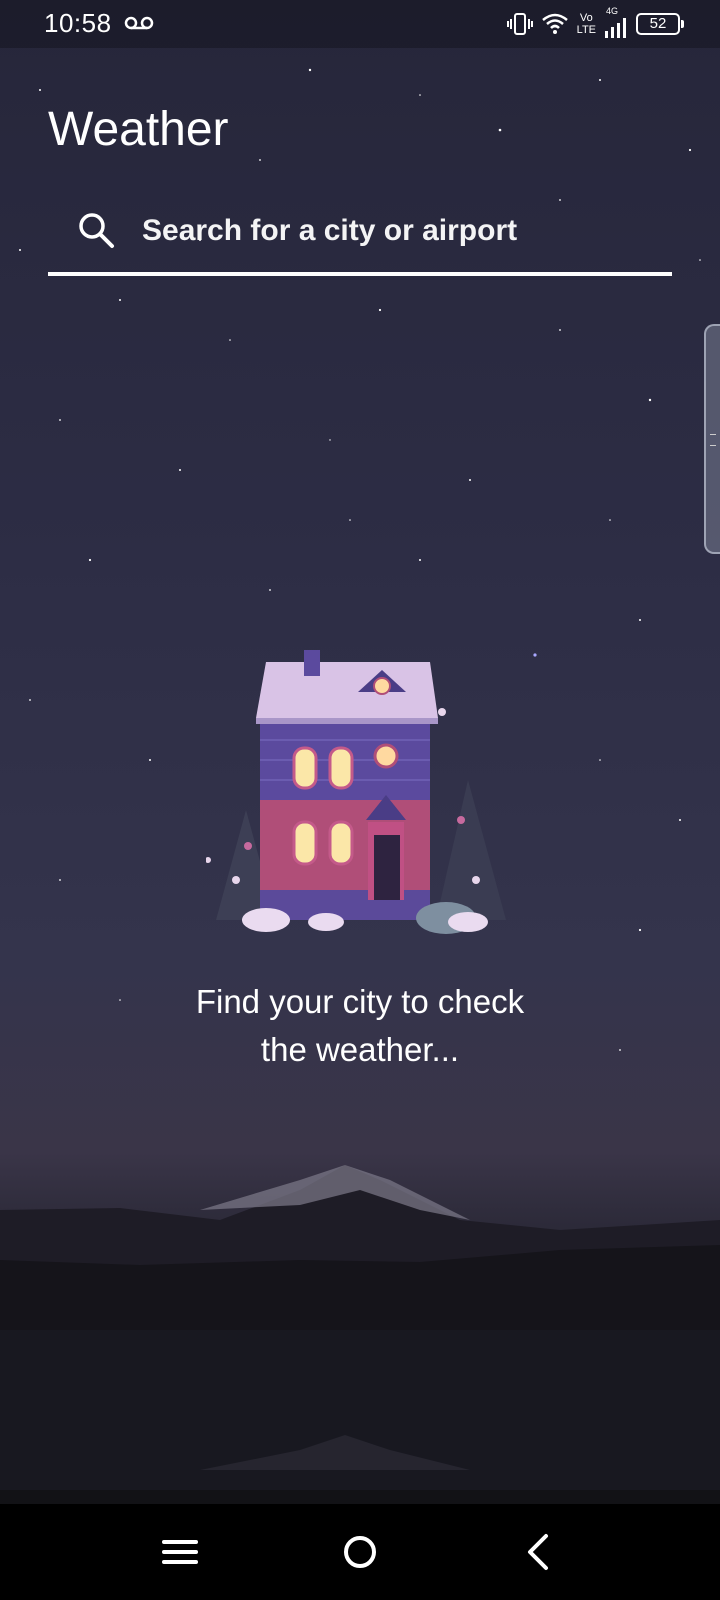  Describe the element at coordinates (360, 24) in the screenshot. I see `status-bar: 10:58 Vo LTE 4G 52` at that location.